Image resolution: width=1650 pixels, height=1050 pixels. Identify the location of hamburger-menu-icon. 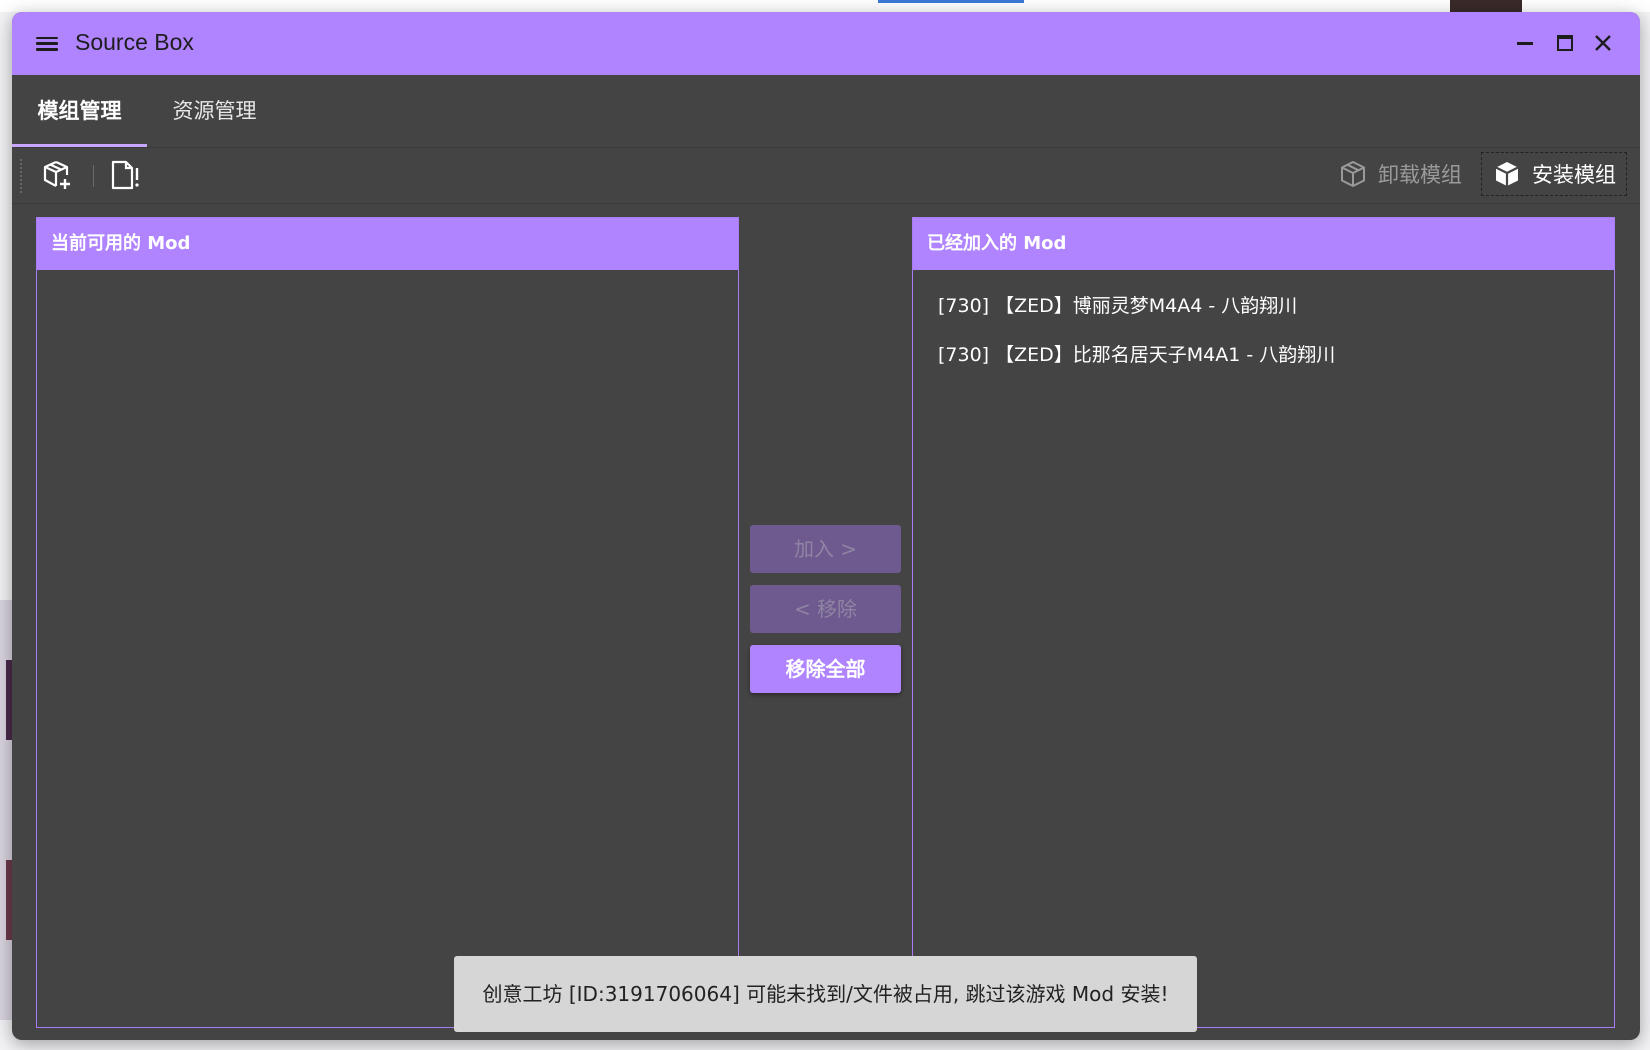
(47, 43).